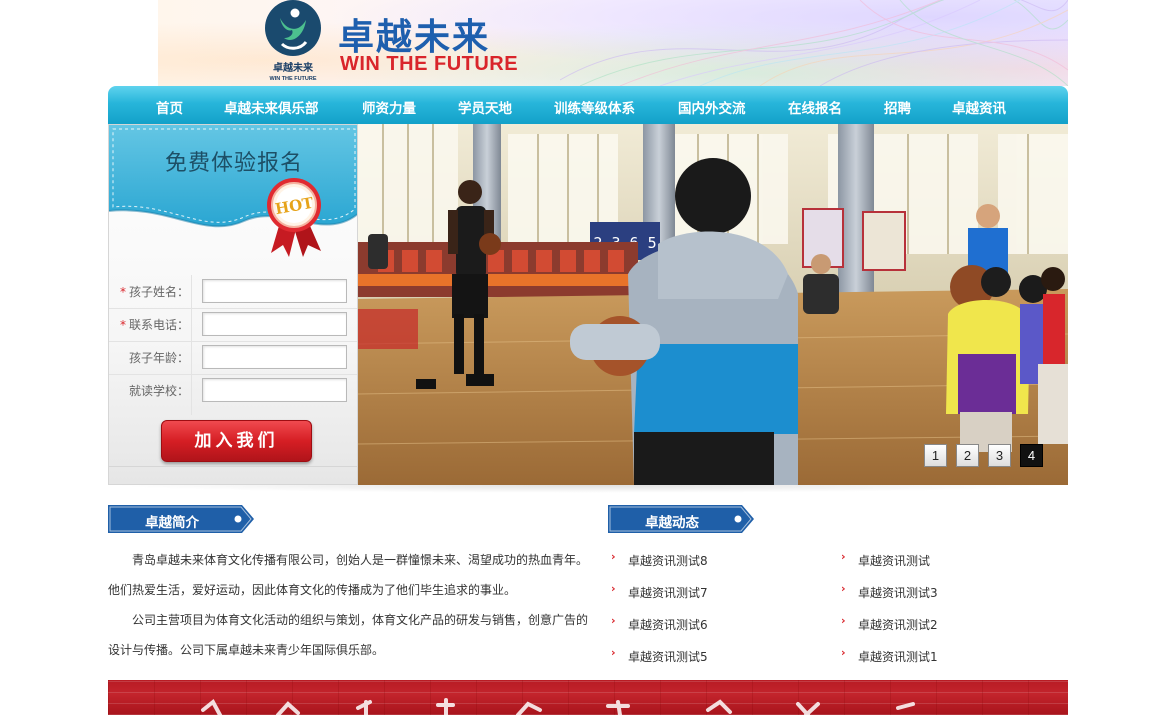 This screenshot has height=715, width=1157. What do you see at coordinates (814, 43) in the screenshot?
I see `header-swirl-decoration` at bounding box center [814, 43].